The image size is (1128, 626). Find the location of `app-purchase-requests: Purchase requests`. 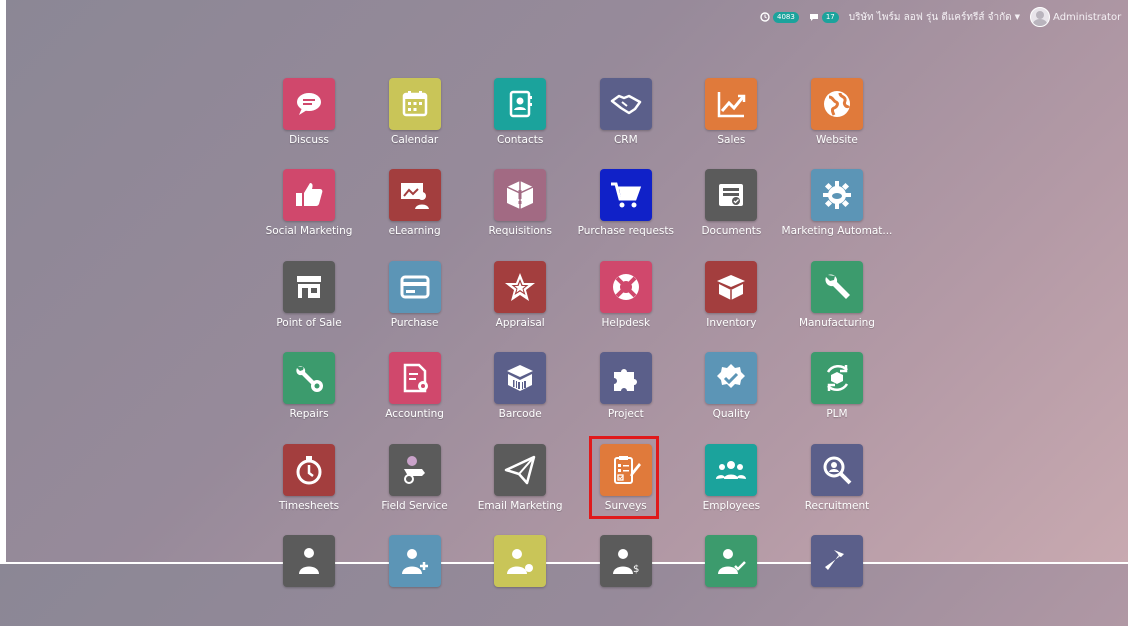

app-purchase-requests: Purchase requests is located at coordinates (626, 214).